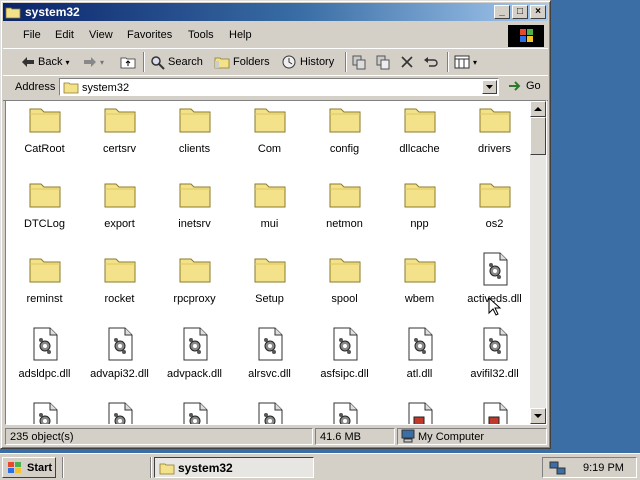 This screenshot has width=640, height=480. I want to click on file-item: alrsvc.dll, so click(269, 353).